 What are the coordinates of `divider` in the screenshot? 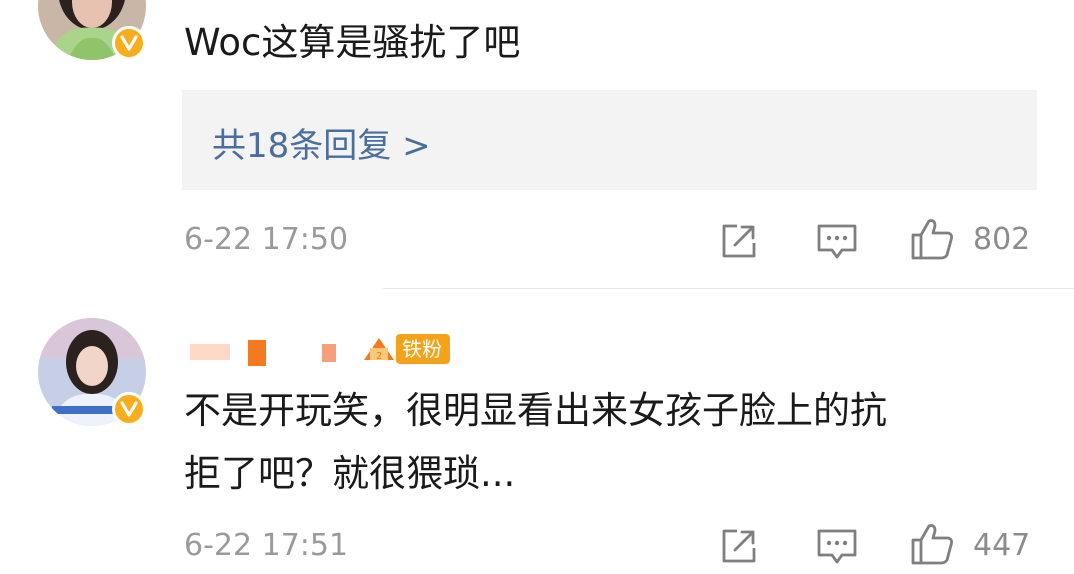 It's located at (728, 288).